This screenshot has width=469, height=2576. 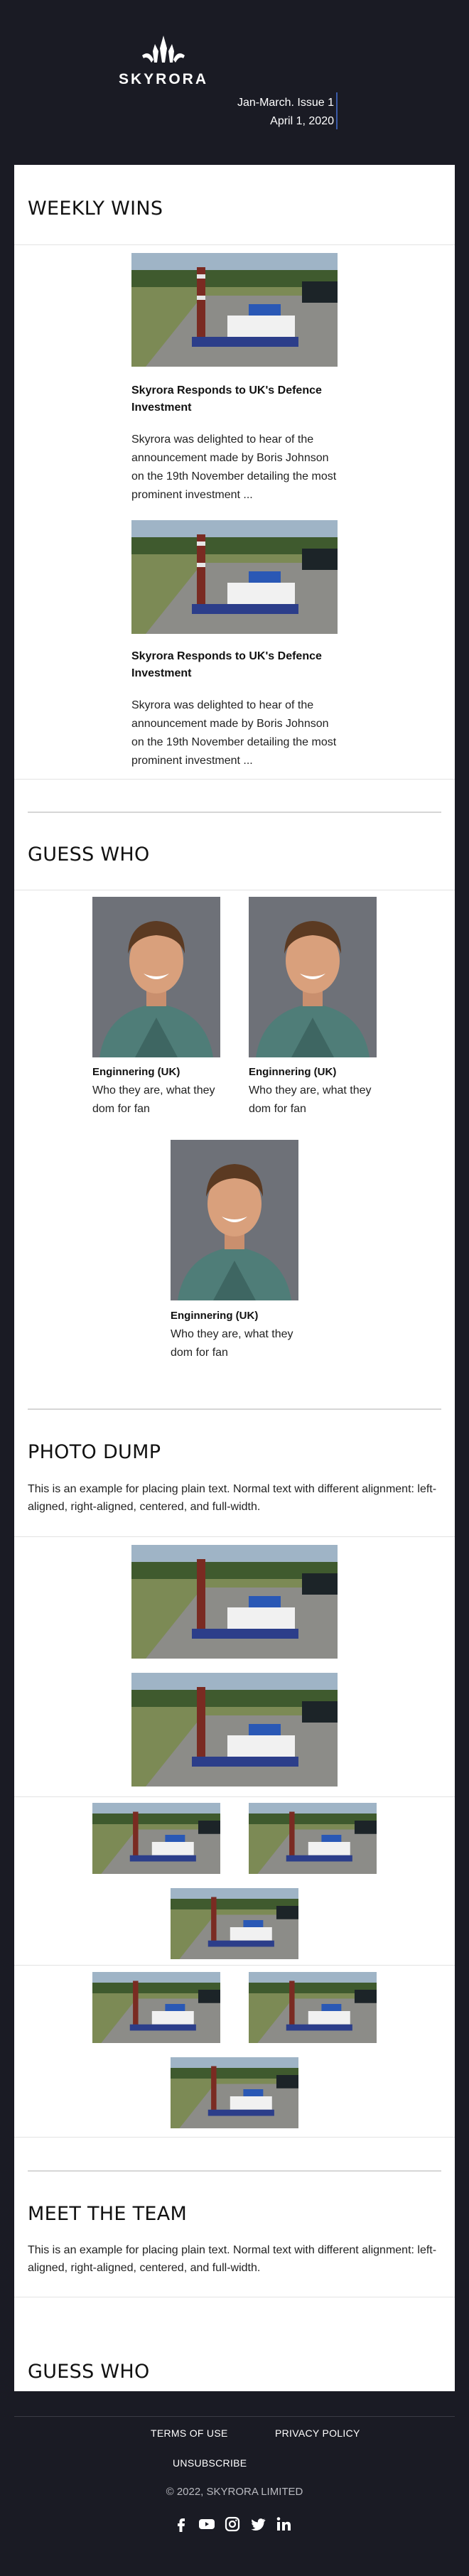 I want to click on section-title-guess-who: GUESS WHO, so click(x=89, y=855).